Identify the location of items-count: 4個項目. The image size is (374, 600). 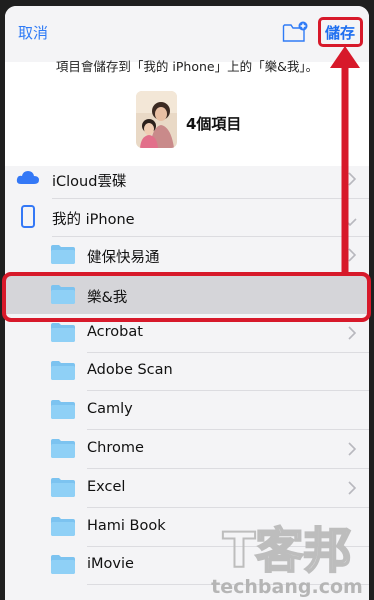
(214, 124).